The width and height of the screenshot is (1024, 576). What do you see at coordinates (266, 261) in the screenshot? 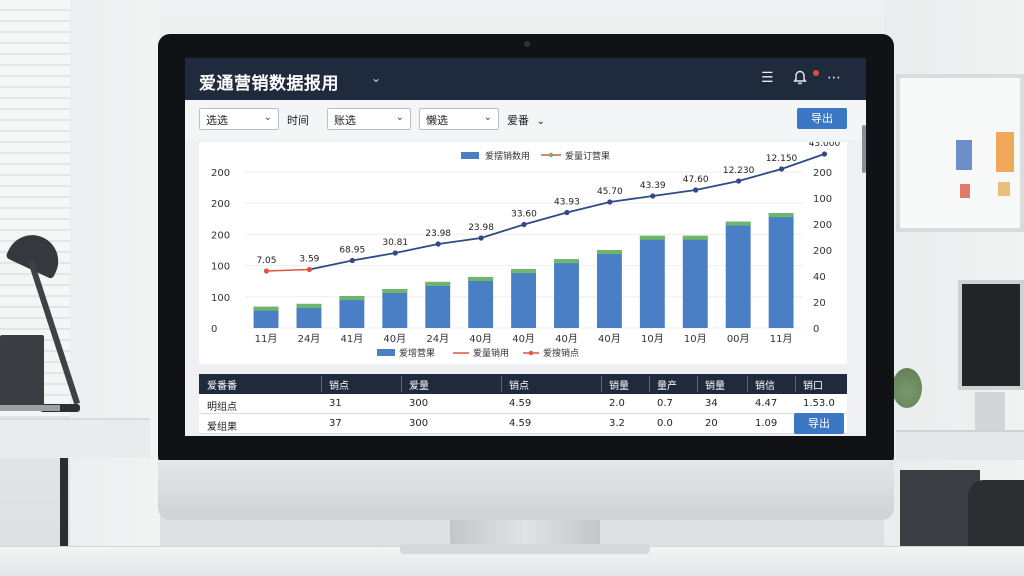
I see `data-label: 7.05` at bounding box center [266, 261].